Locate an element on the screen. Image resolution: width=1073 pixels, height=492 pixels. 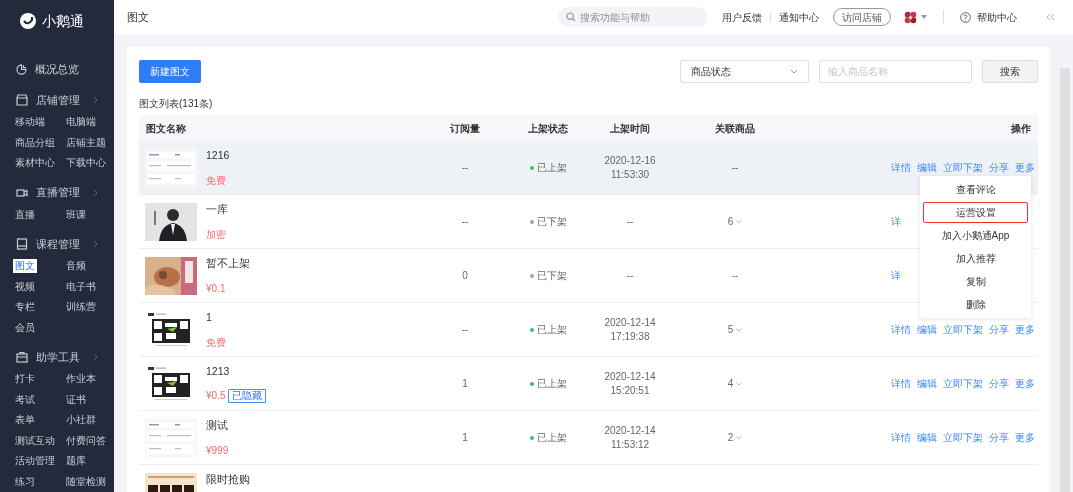
article-price: ¥999 is located at coordinates (217, 450).